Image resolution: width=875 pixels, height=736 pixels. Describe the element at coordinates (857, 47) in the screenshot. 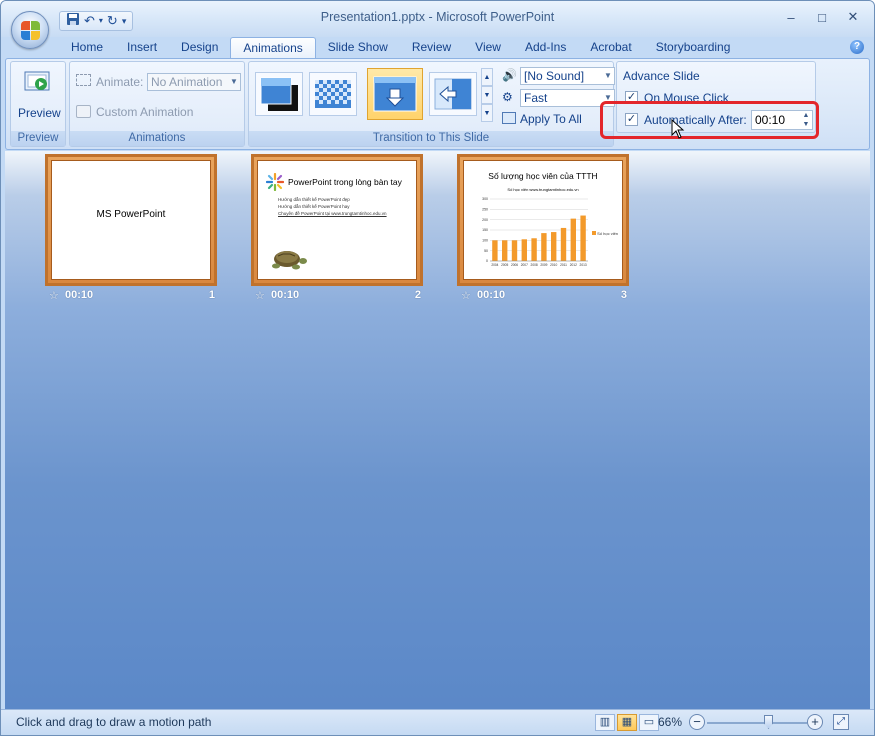

I see `help-icon: ?` at that location.